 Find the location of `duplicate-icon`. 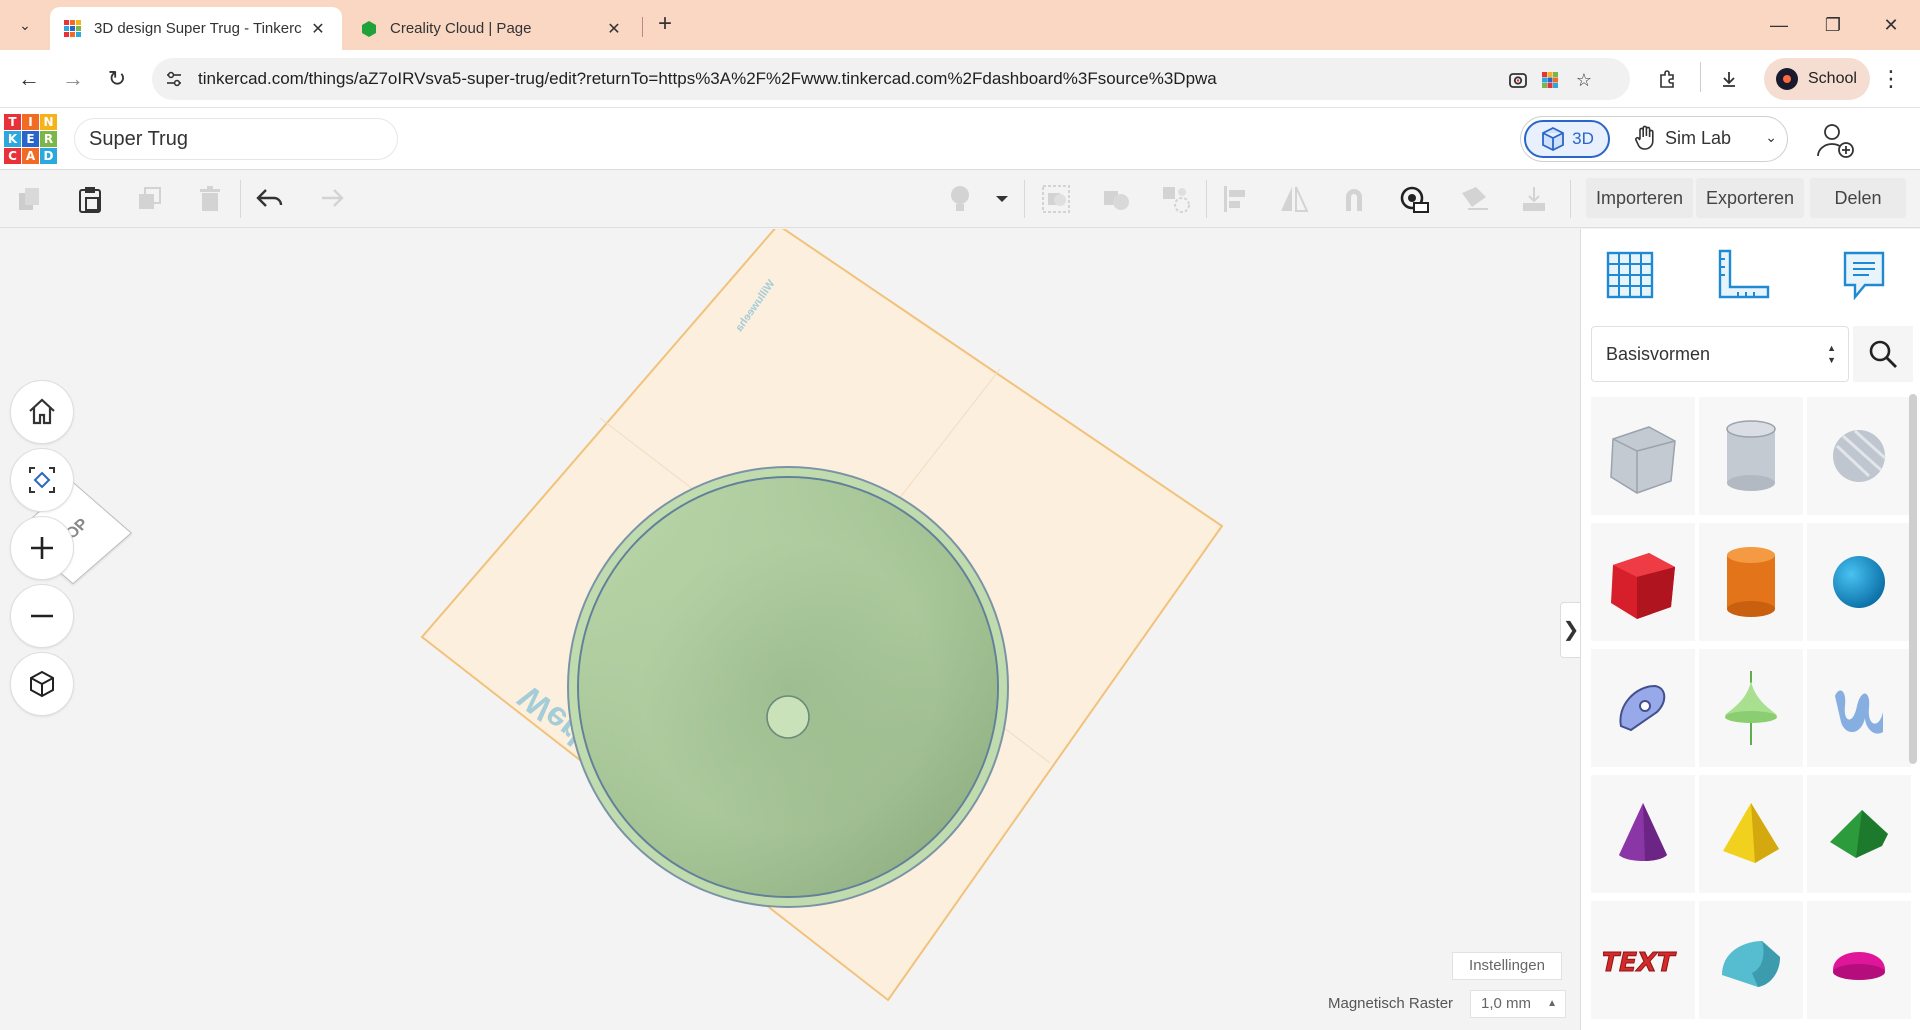

duplicate-icon is located at coordinates (150, 199).